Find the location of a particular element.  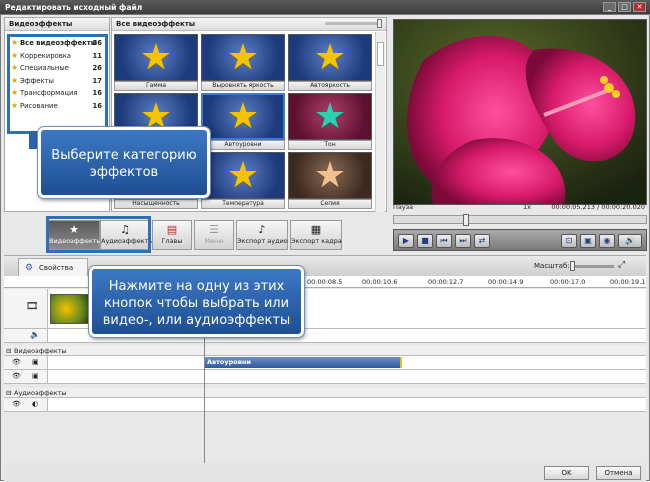

scrollbar-thumb is located at coordinates (380, 54).